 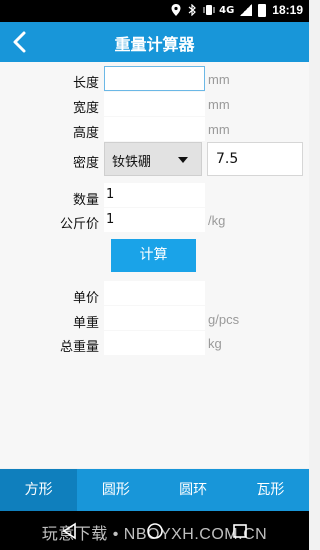 What do you see at coordinates (219, 104) in the screenshot?
I see `width-unit: mm` at bounding box center [219, 104].